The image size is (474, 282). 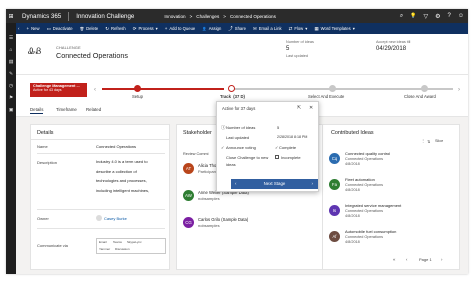 I want to click on flag-icon: ⚑, so click(x=11, y=98).